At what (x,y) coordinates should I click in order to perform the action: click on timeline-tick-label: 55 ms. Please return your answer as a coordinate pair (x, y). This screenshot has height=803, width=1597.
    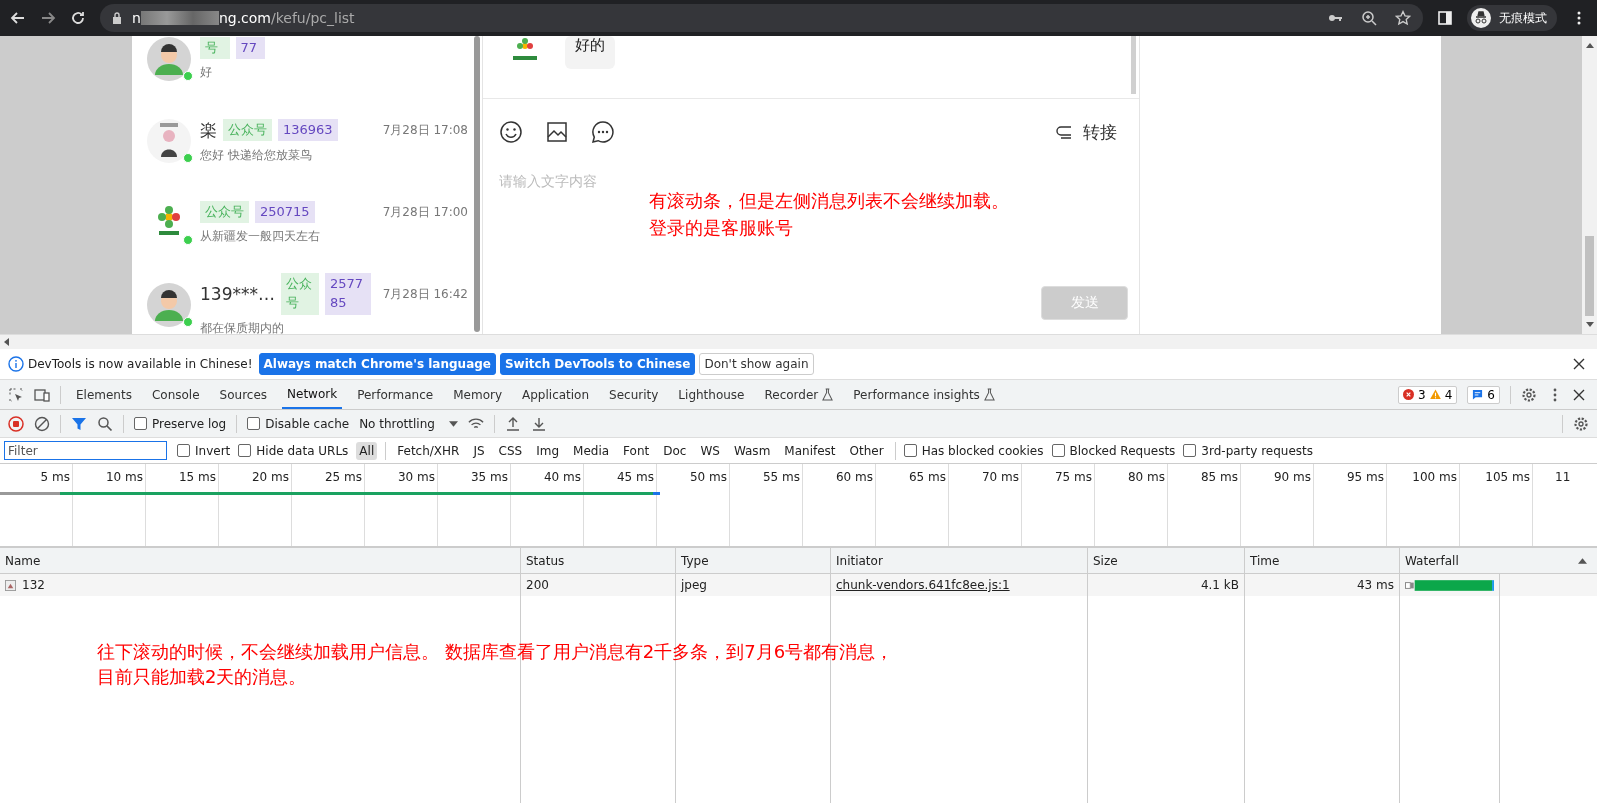
    Looking at the image, I should click on (781, 477).